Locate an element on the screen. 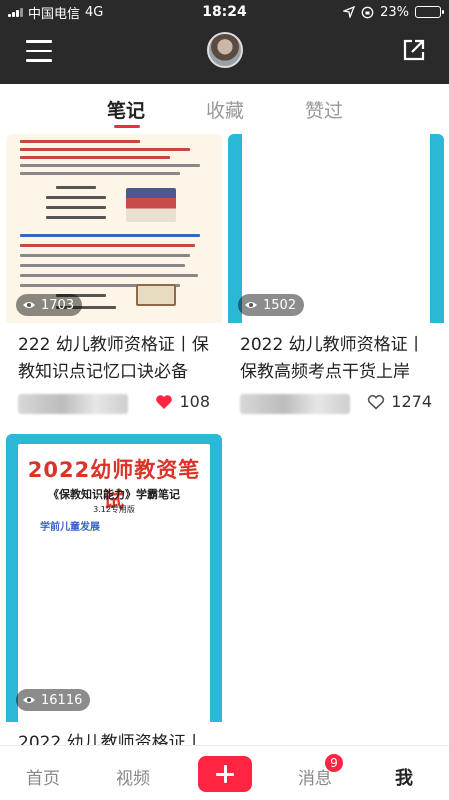  network-label: 4G is located at coordinates (94, 12).